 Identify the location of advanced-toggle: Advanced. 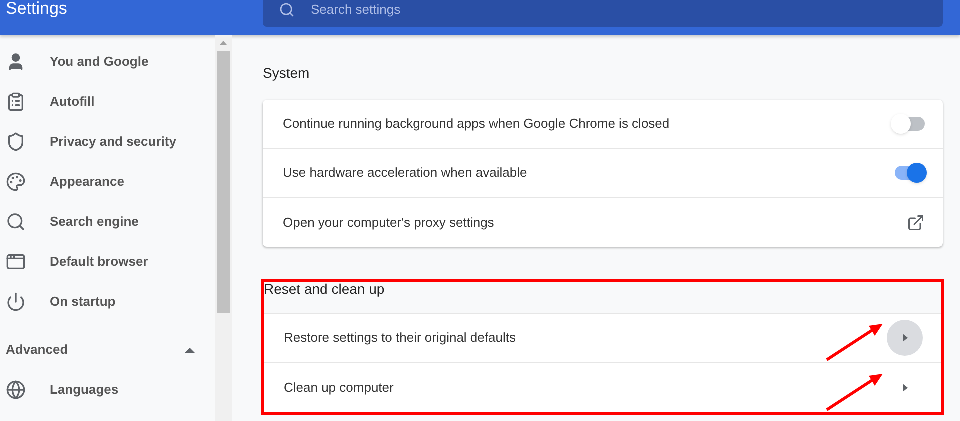
(107, 350).